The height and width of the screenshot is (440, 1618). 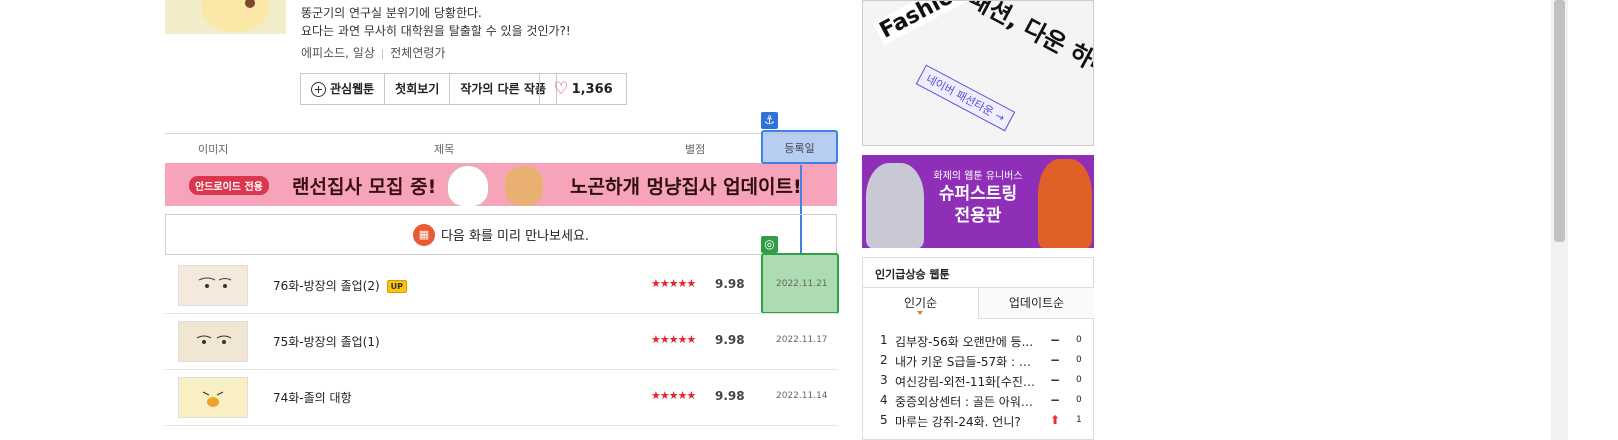 I want to click on episode-title: 75화-방장의 졸업(1), so click(x=326, y=342).